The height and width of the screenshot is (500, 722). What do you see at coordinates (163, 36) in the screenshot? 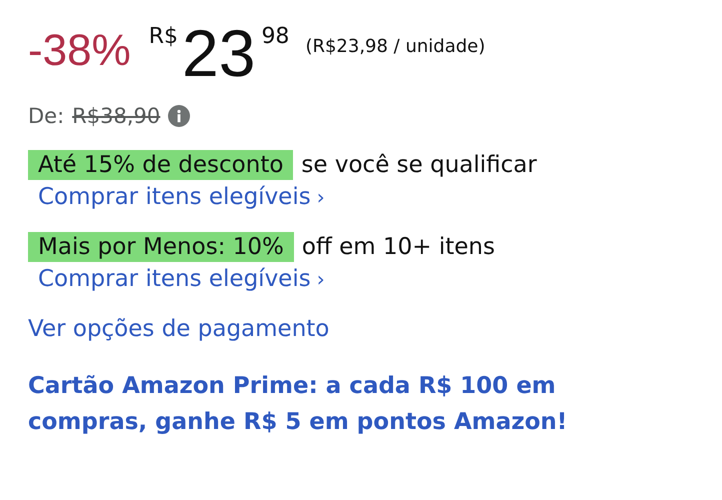
I see `currency-symbol: R$` at bounding box center [163, 36].